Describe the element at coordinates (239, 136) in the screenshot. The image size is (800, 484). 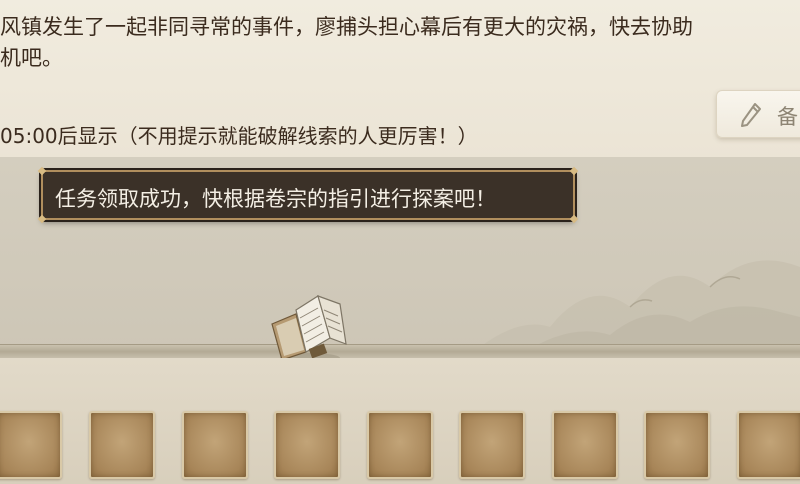
I see `hint-timer: 05:00后显示（不用提示就能破解线索的人更厉害！）` at that location.